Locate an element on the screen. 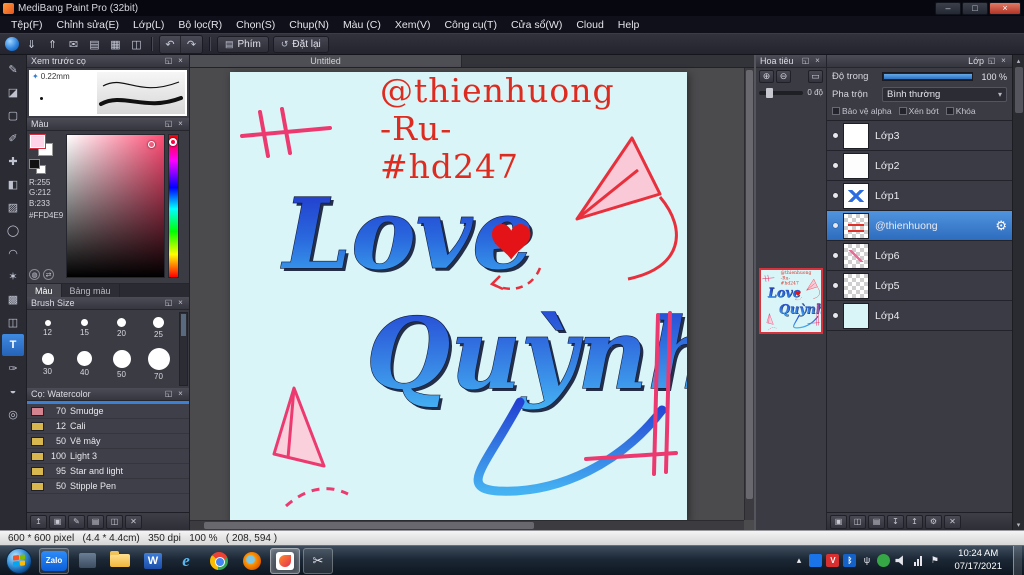  brush-size-option: 70 is located at coordinates (158, 365).